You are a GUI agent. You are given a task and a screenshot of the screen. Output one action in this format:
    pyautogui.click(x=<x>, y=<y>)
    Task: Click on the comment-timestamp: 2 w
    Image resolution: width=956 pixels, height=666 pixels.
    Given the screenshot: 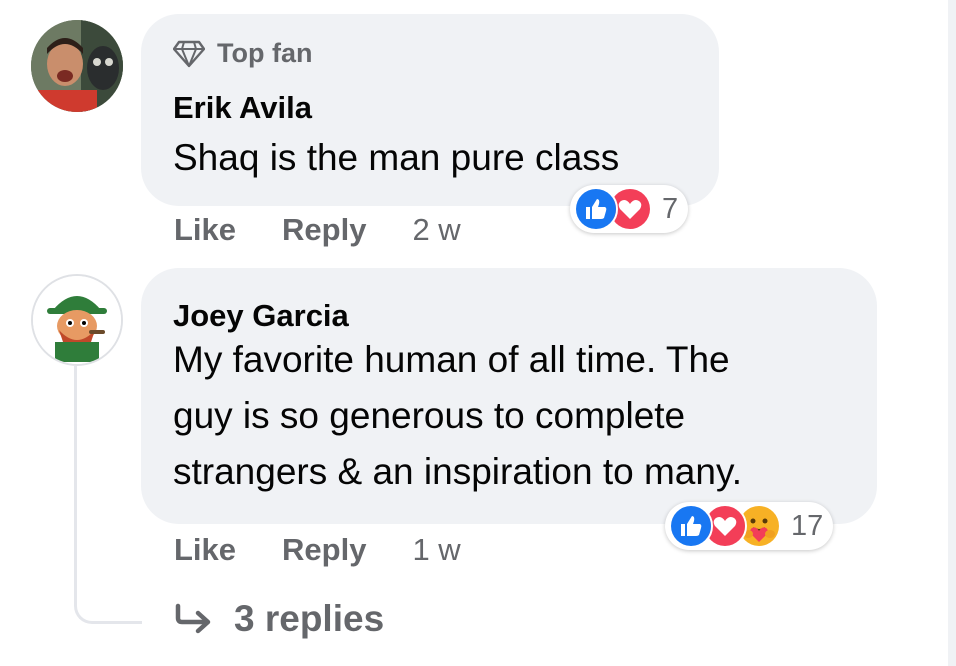 What is the action you would take?
    pyautogui.click(x=436, y=230)
    